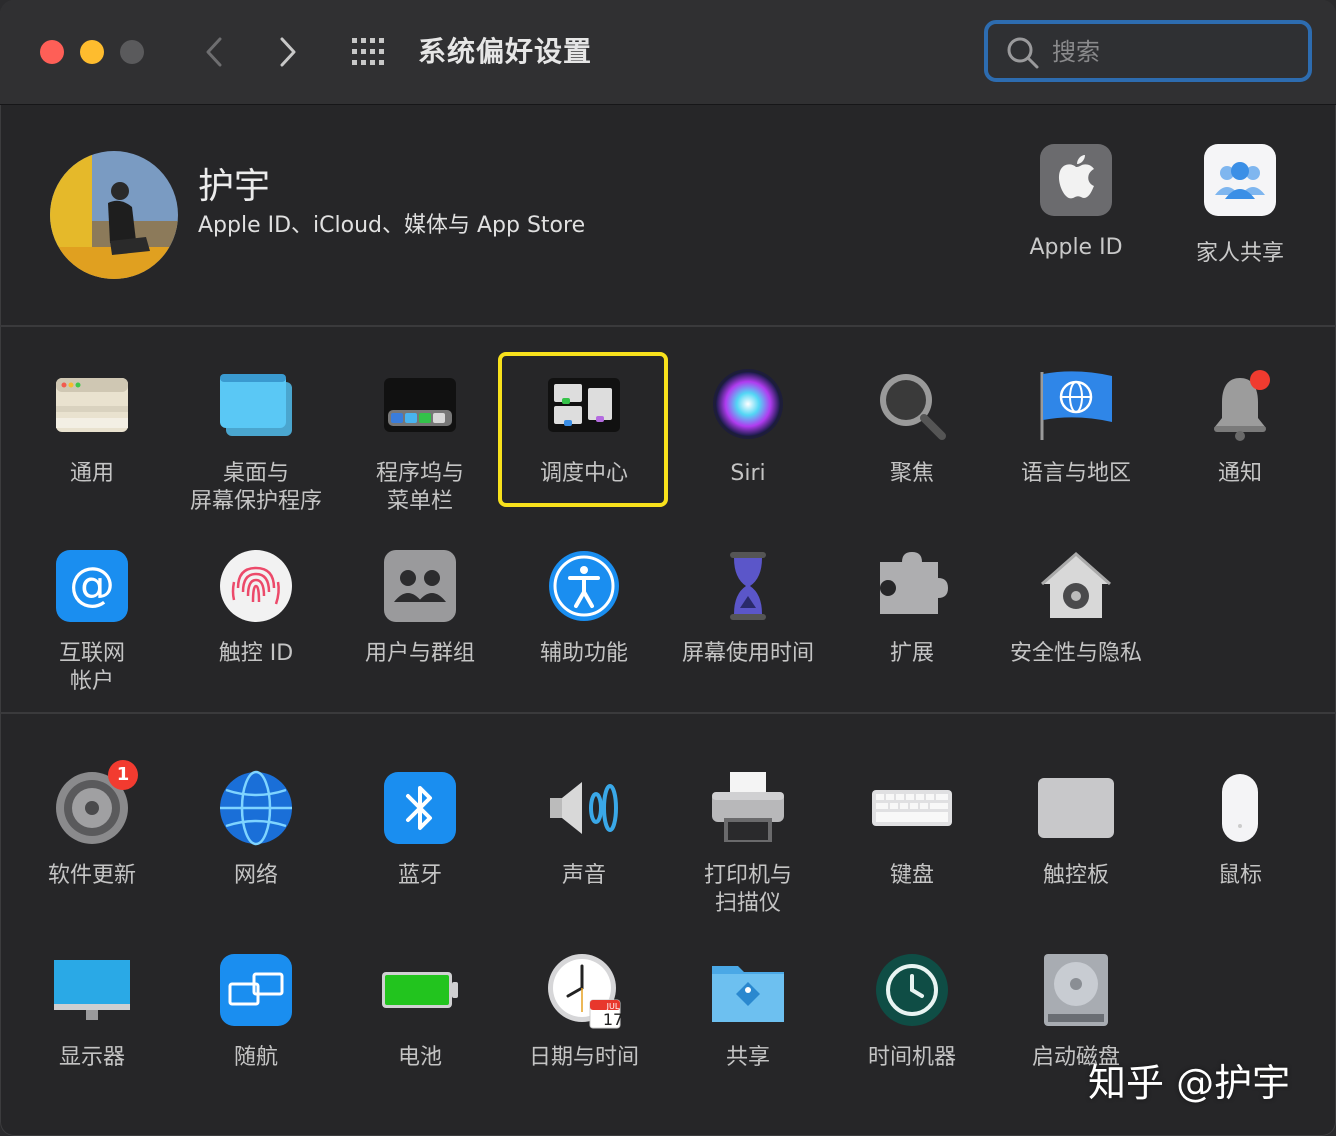 The height and width of the screenshot is (1136, 1336). Describe the element at coordinates (583, 1057) in the screenshot. I see `date-time-label: 日期与时间` at that location.